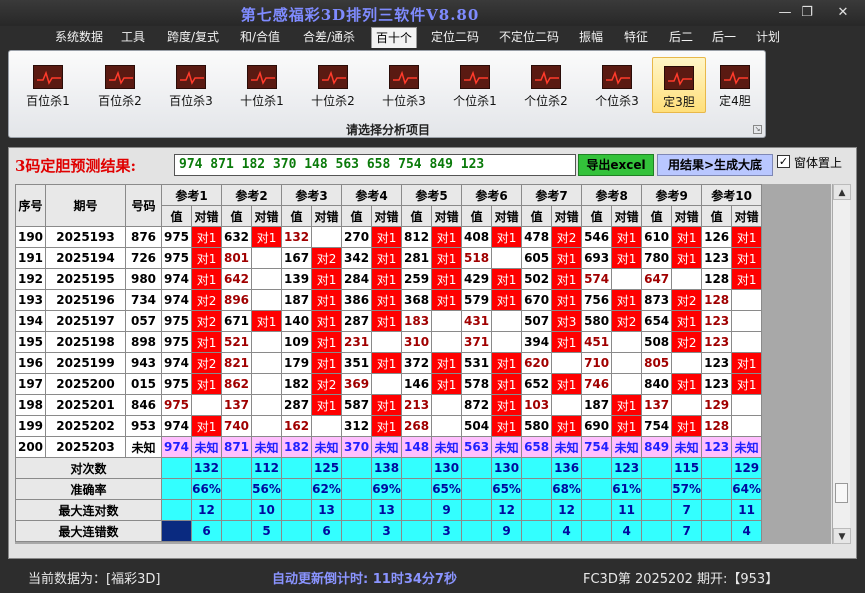 This screenshot has width=865, height=593. Describe the element at coordinates (843, 13) in the screenshot. I see `close-button: ✕` at that location.